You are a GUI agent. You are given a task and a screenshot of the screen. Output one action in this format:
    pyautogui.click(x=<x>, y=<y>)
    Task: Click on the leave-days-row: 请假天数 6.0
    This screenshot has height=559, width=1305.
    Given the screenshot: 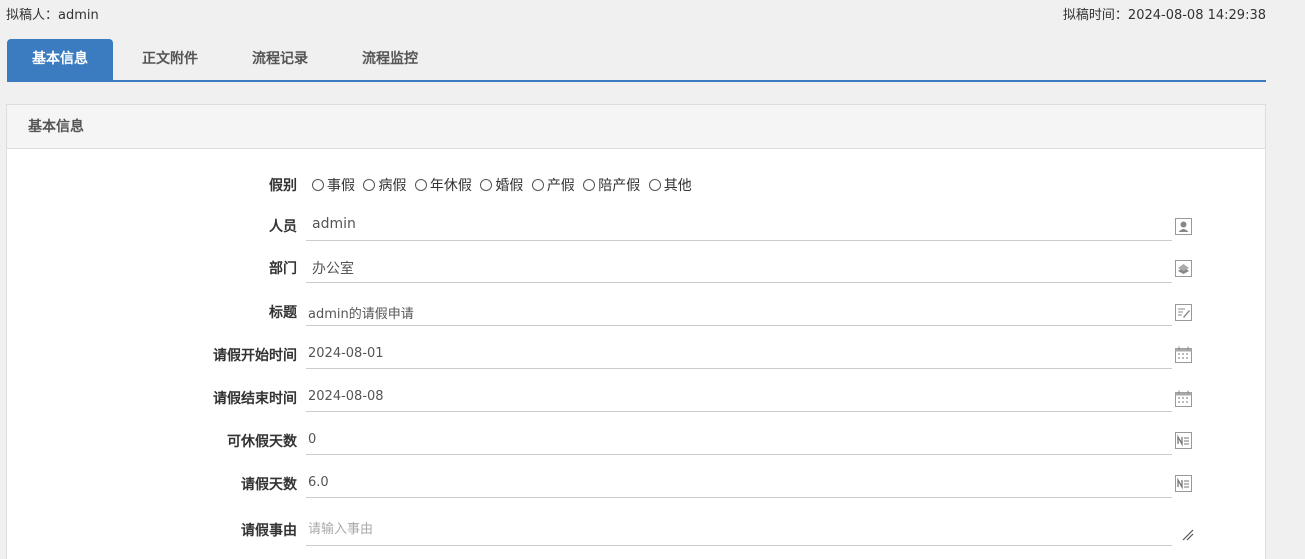 What is the action you would take?
    pyautogui.click(x=637, y=488)
    